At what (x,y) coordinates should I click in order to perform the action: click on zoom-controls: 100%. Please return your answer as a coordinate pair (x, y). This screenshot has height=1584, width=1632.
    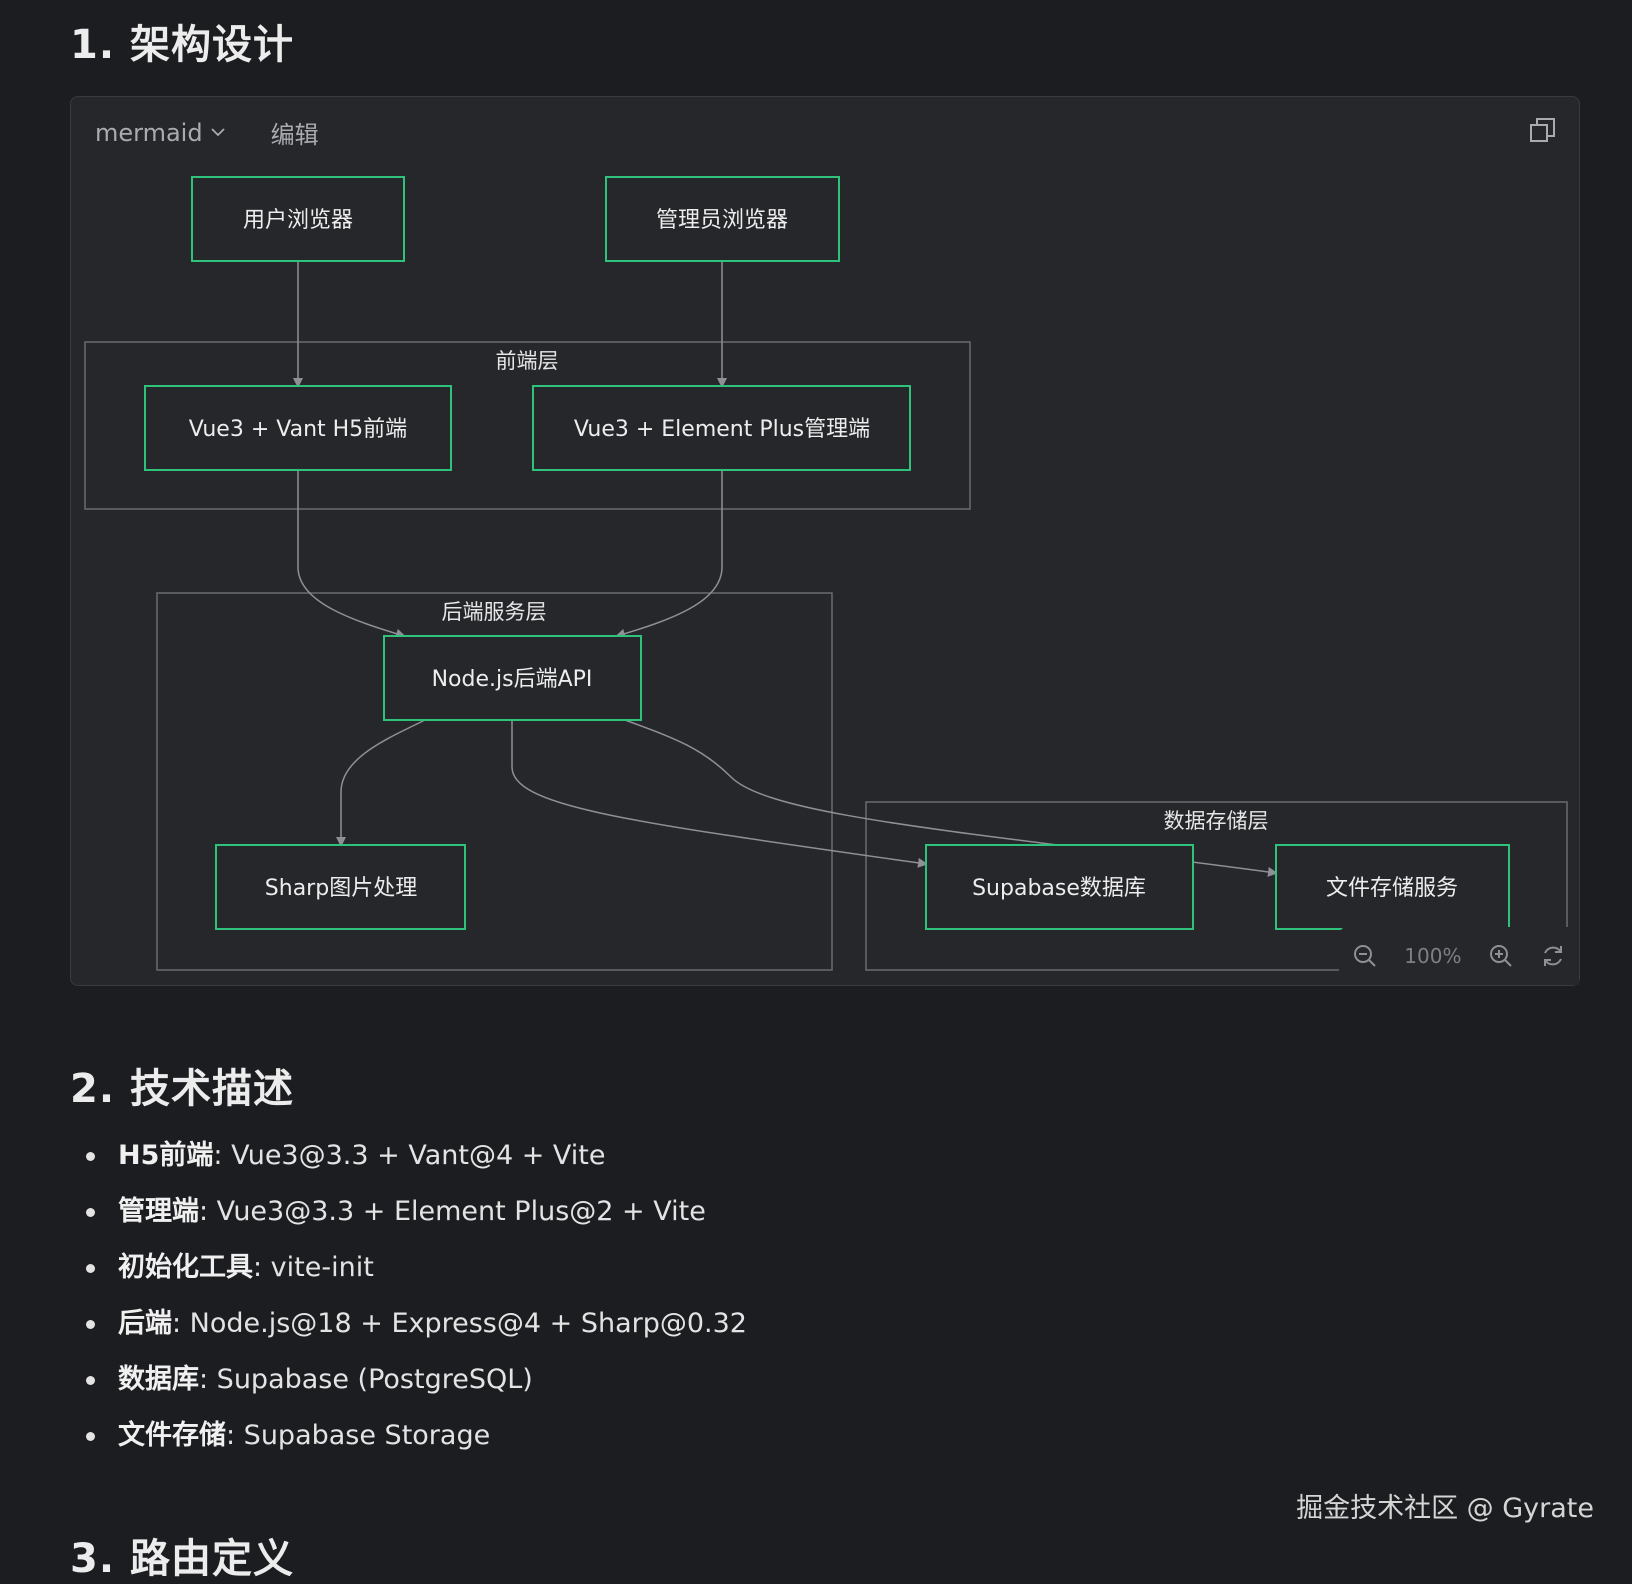
    Looking at the image, I should click on (1459, 956).